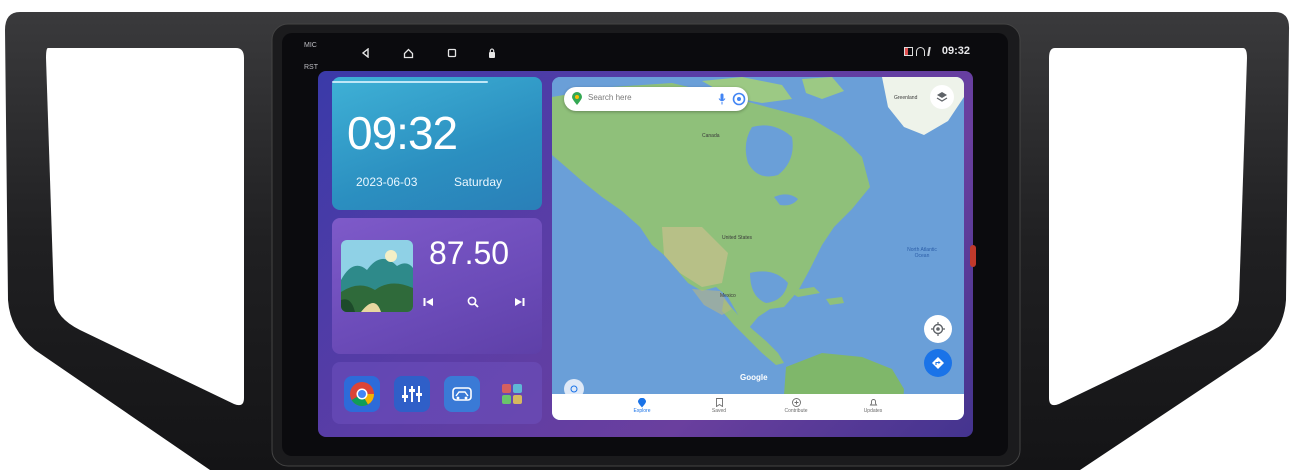  What do you see at coordinates (437, 286) in the screenshot?
I see `radio-widget: 87.50` at bounding box center [437, 286].